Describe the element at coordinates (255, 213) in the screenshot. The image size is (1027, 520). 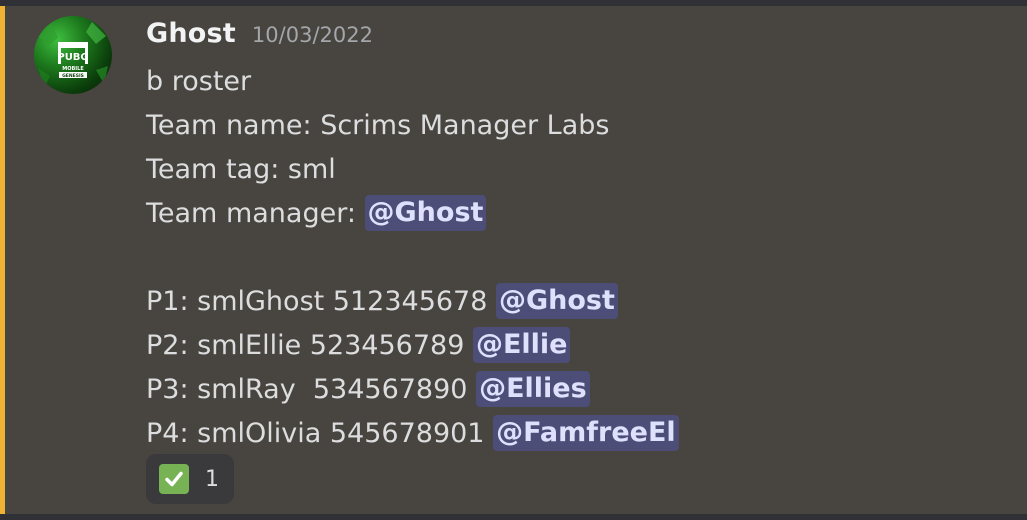
I see `line-text: Team manager:` at that location.